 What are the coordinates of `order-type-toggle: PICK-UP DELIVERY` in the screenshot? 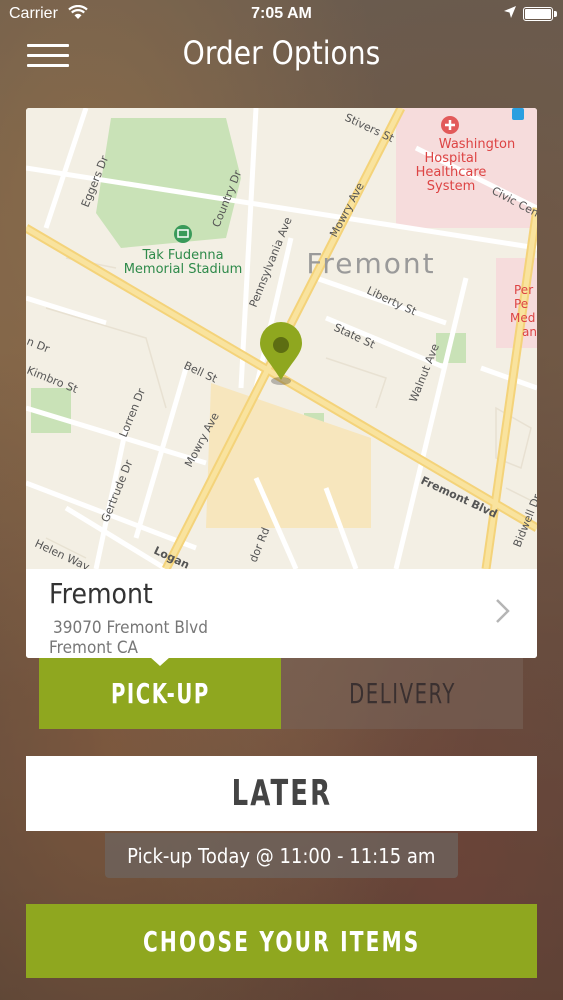 It's located at (281, 693).